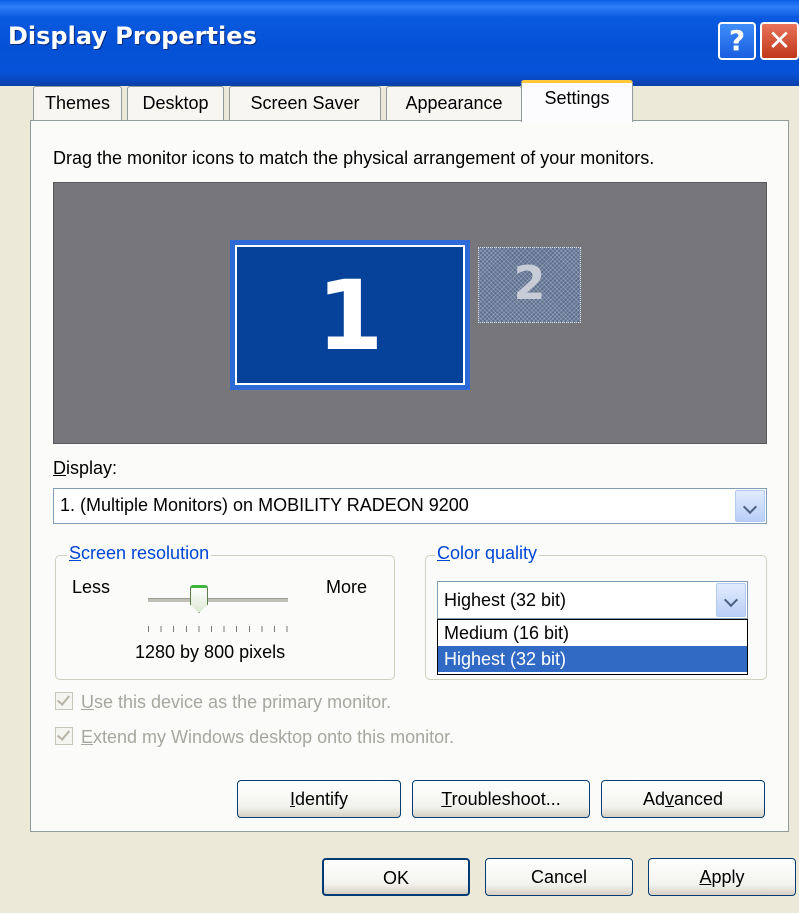 This screenshot has width=799, height=913. I want to click on color-quality-value: Highest (32 bit), so click(505, 600).